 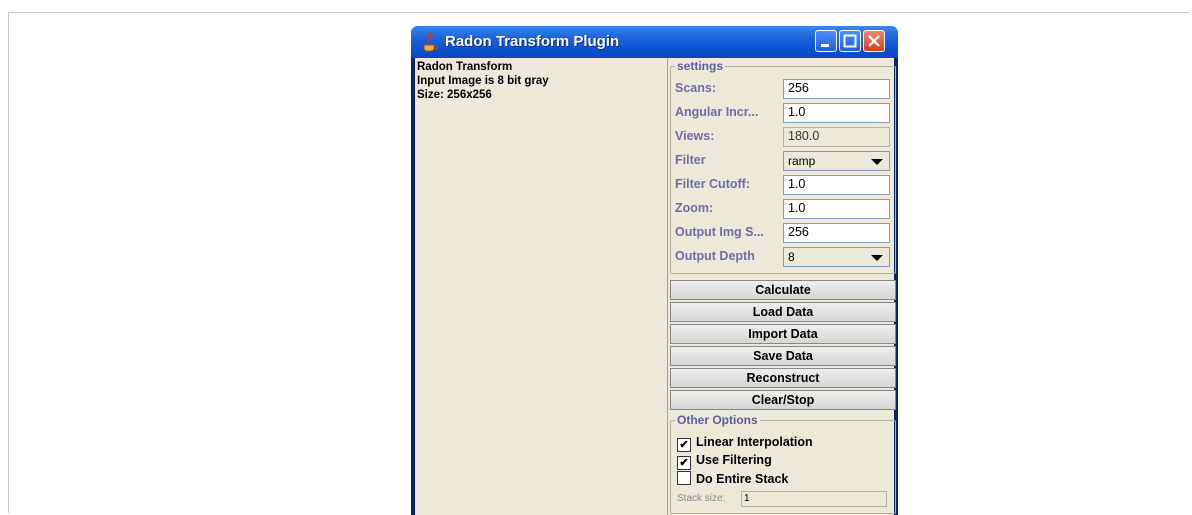 I want to click on save-data-button: Save Data, so click(x=783, y=356).